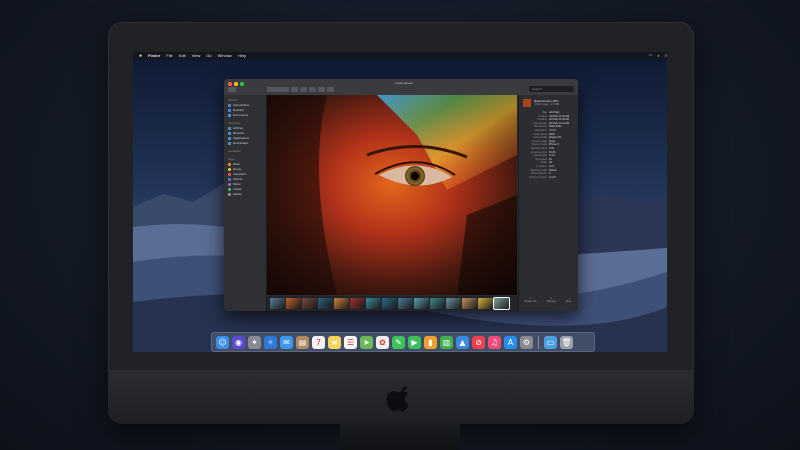 This screenshot has width=800, height=450. What do you see at coordinates (382, 342) in the screenshot?
I see `photos-icon: ✿` at bounding box center [382, 342].